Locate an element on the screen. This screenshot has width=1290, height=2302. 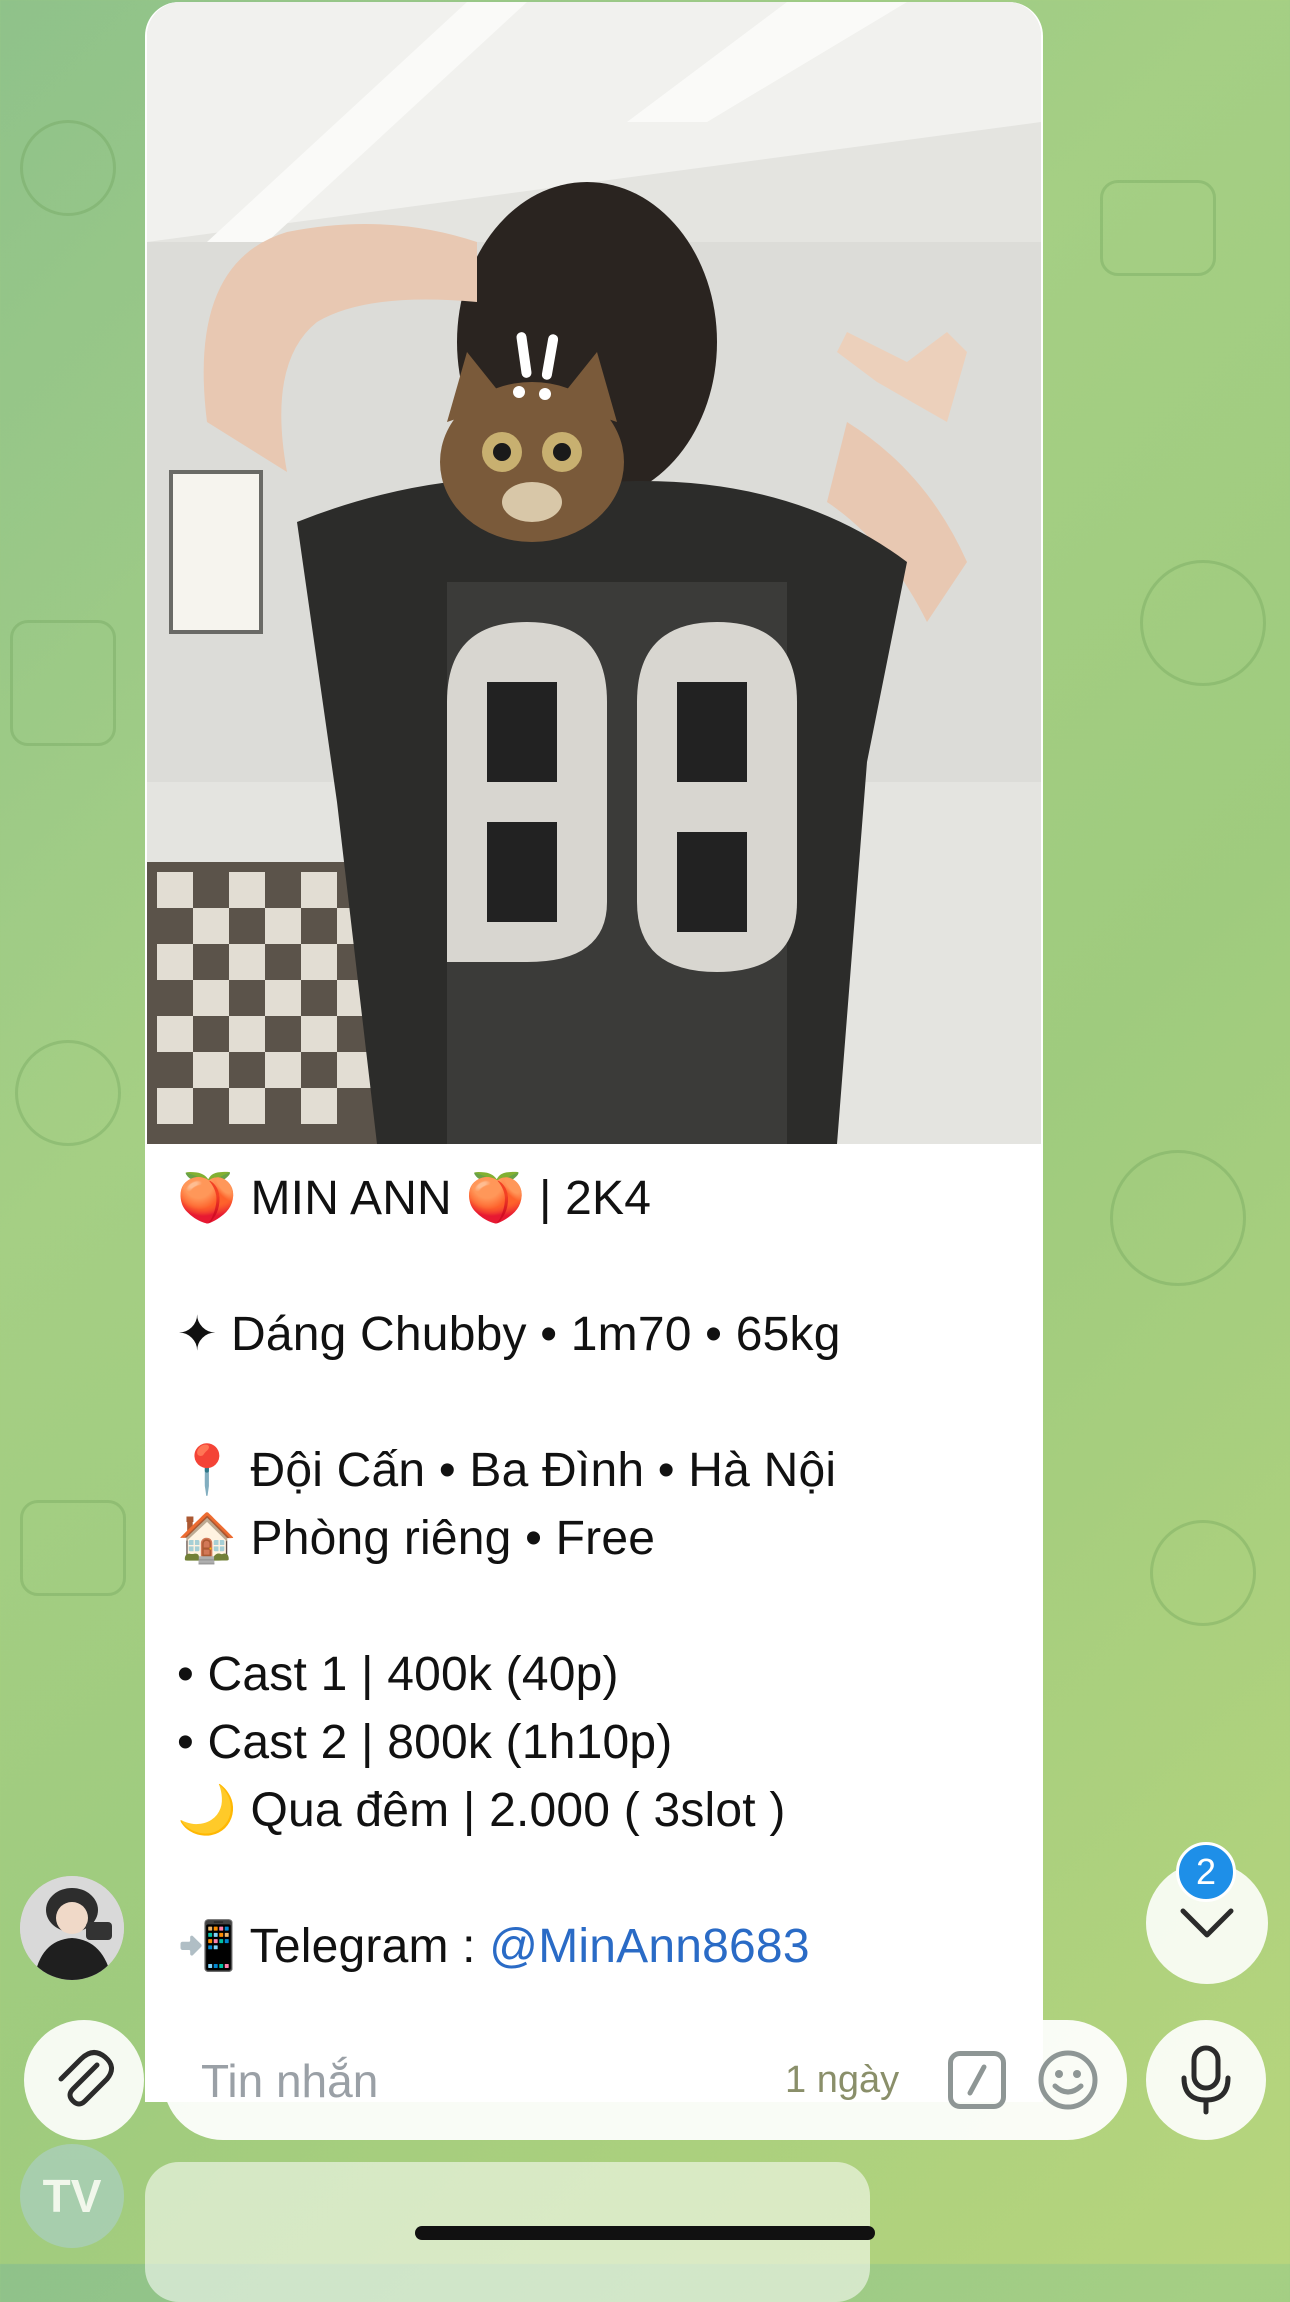
self-destruct-timer: 1 ngày is located at coordinates (842, 2080).